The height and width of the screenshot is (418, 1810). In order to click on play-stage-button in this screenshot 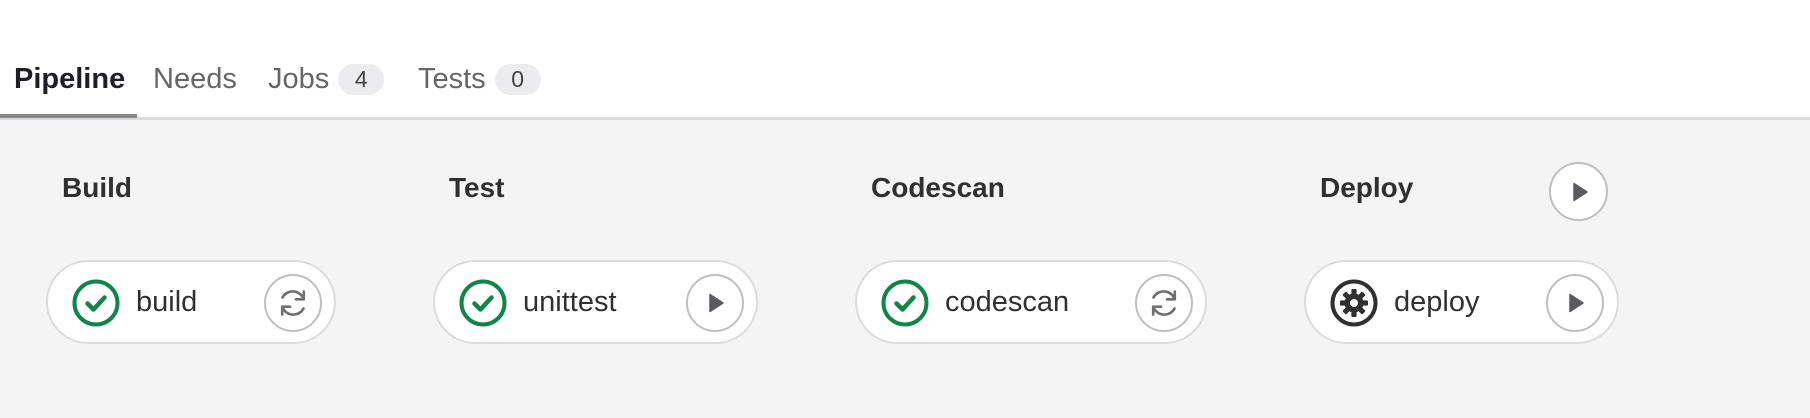, I will do `click(1578, 191)`.